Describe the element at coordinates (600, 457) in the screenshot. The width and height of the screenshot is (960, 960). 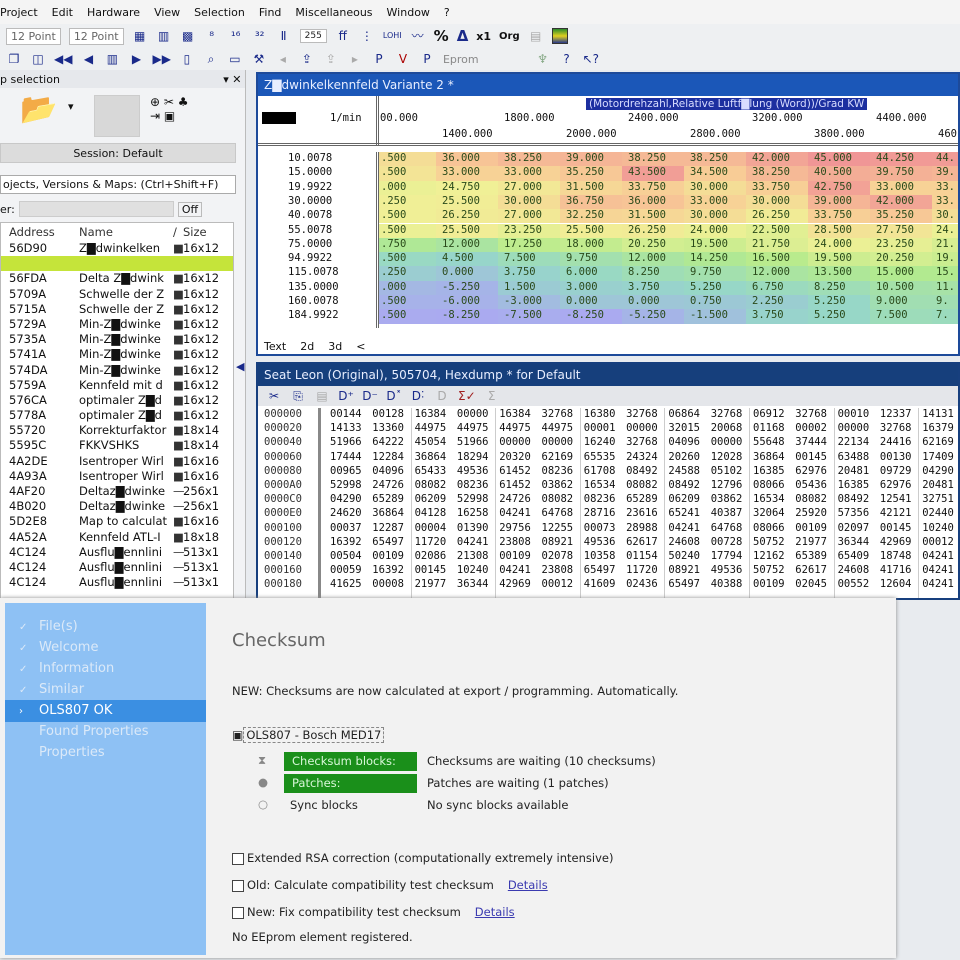
I see `hex-value: 65535` at that location.